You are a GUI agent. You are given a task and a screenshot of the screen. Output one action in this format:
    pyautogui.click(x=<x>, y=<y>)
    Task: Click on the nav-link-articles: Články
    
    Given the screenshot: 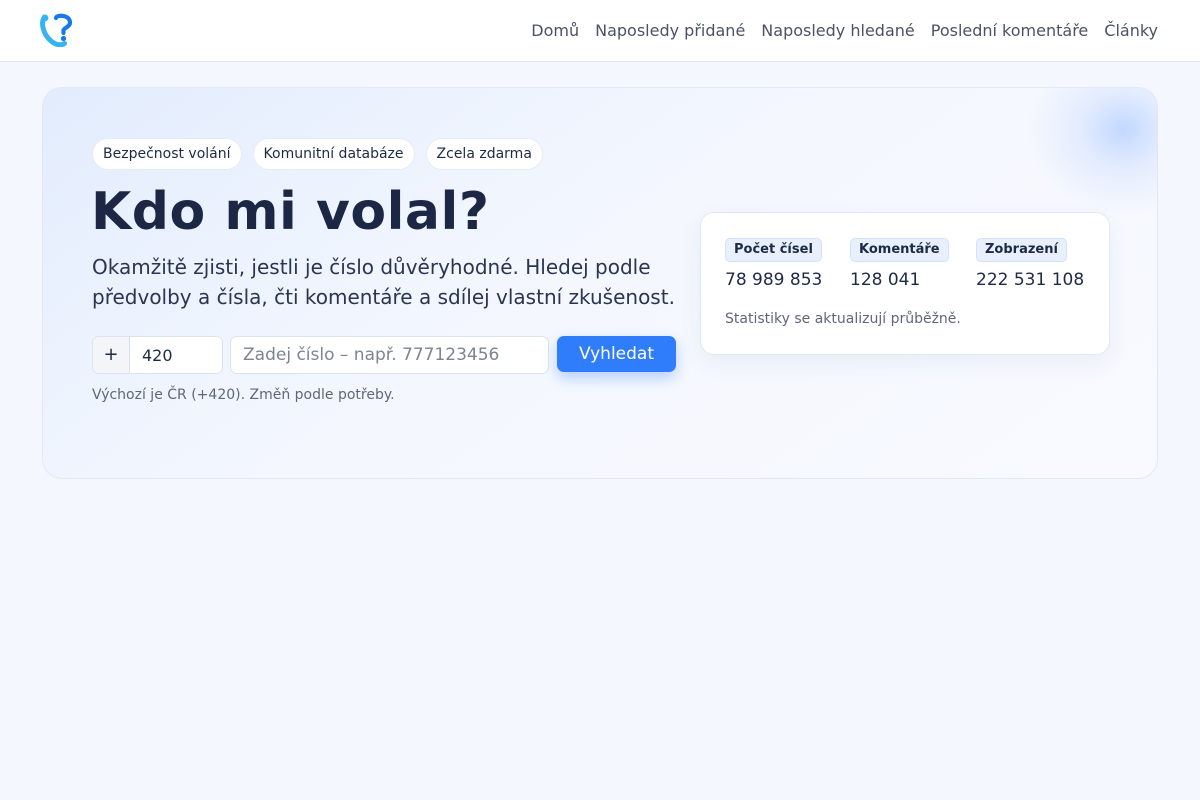 What is the action you would take?
    pyautogui.click(x=1131, y=30)
    